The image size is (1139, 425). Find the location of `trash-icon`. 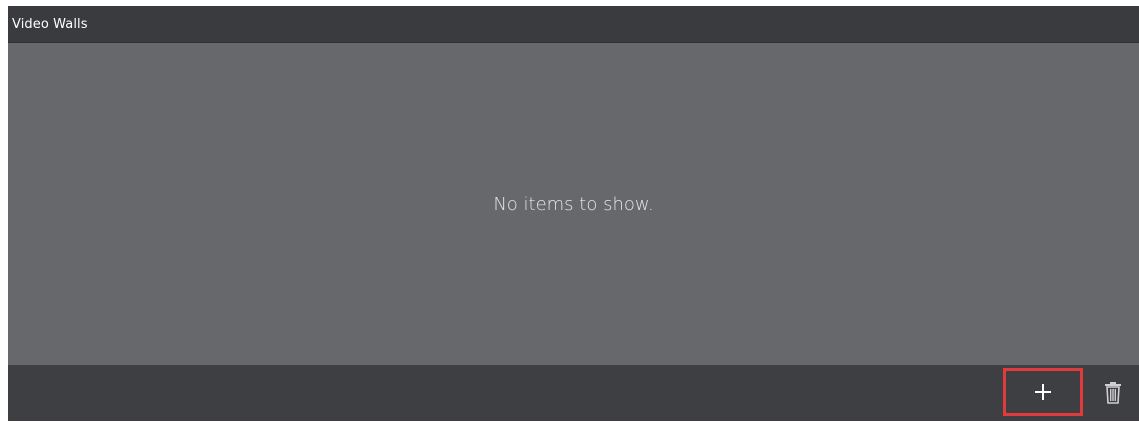

trash-icon is located at coordinates (1113, 393).